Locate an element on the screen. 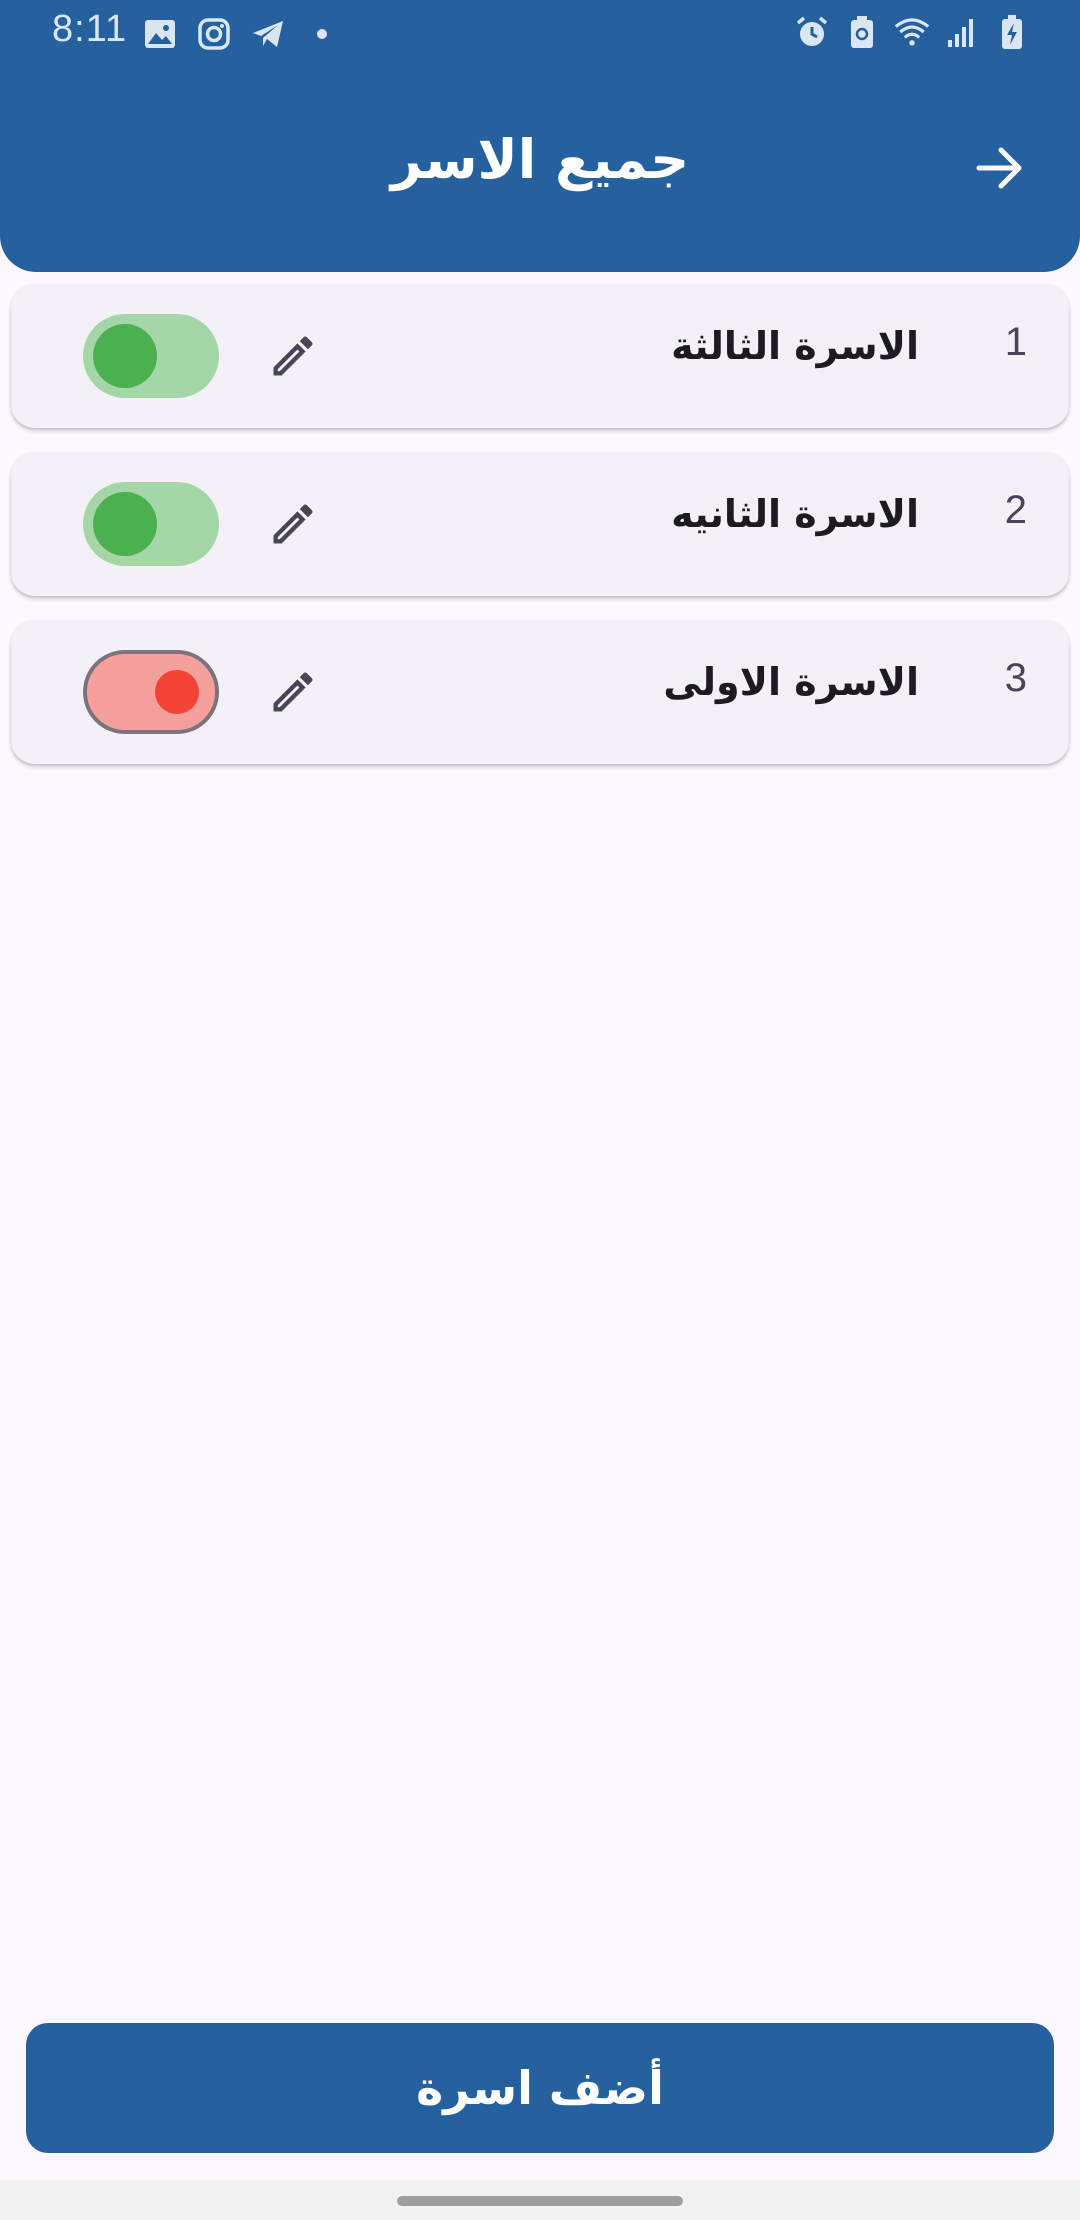 The image size is (1080, 2220). telegram-icon is located at coordinates (268, 34).